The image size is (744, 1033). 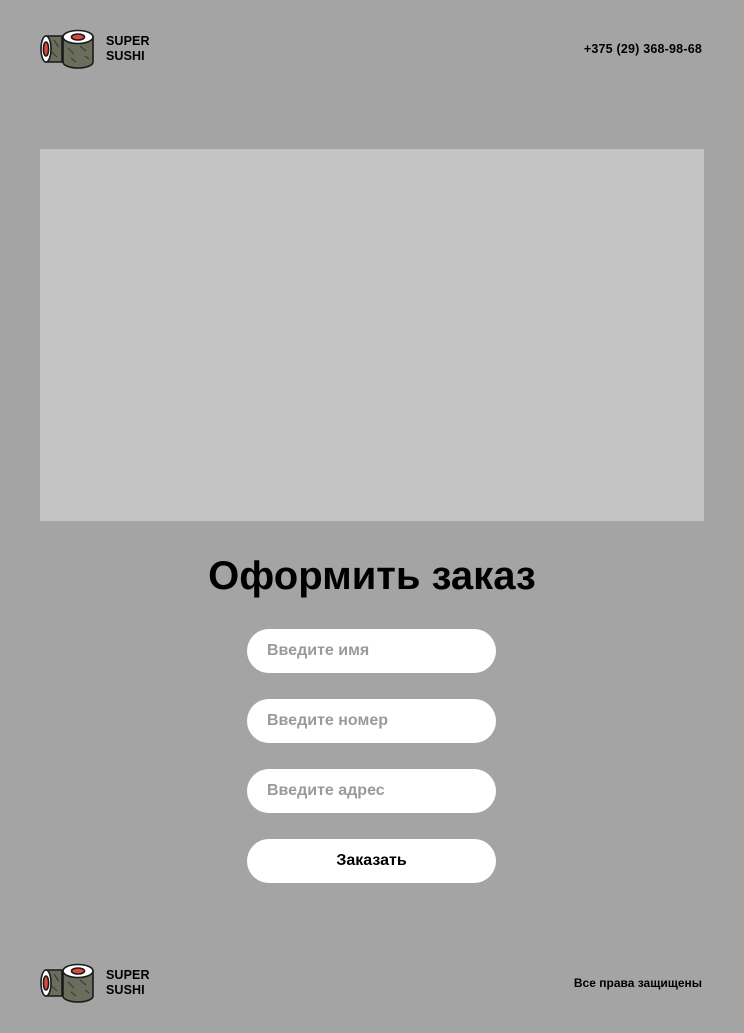 What do you see at coordinates (371, 756) in the screenshot?
I see `order-form: Заказать` at bounding box center [371, 756].